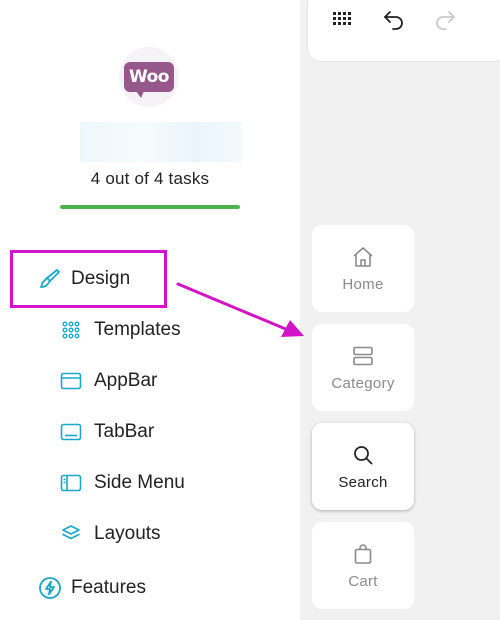 The height and width of the screenshot is (620, 500). I want to click on search-icon, so click(363, 455).